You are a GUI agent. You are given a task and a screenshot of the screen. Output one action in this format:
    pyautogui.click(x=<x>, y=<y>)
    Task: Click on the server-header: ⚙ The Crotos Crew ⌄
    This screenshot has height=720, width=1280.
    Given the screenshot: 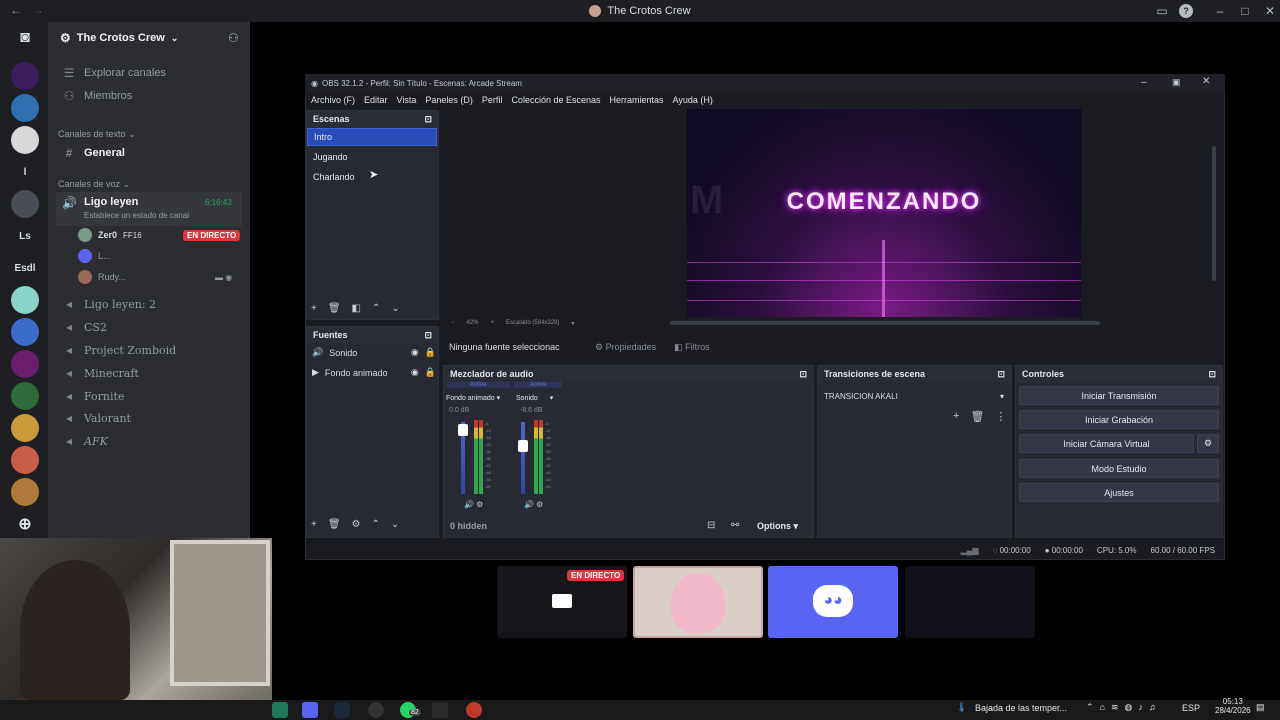 What is the action you would take?
    pyautogui.click(x=149, y=38)
    